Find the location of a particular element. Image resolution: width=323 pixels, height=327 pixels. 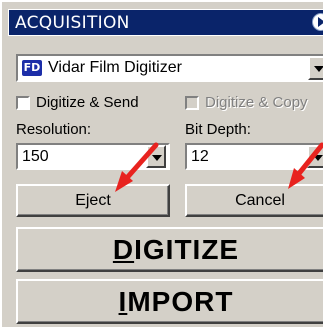

arrow-to-resolution-dropdown is located at coordinates (137, 167).